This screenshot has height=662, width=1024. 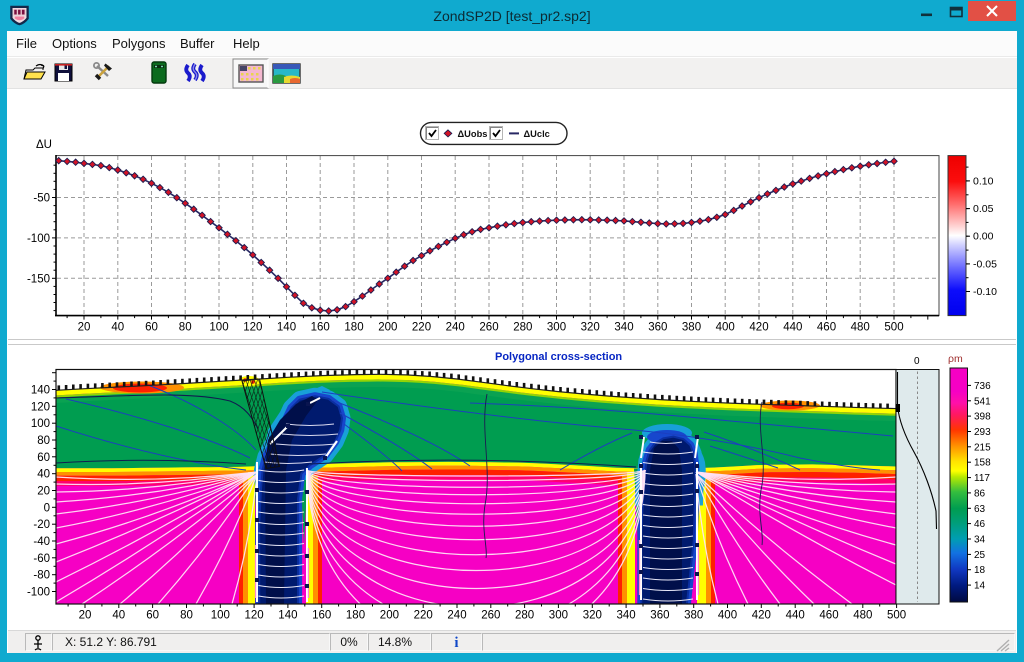 I want to click on svg-text: -150, so click(x=38, y=279).